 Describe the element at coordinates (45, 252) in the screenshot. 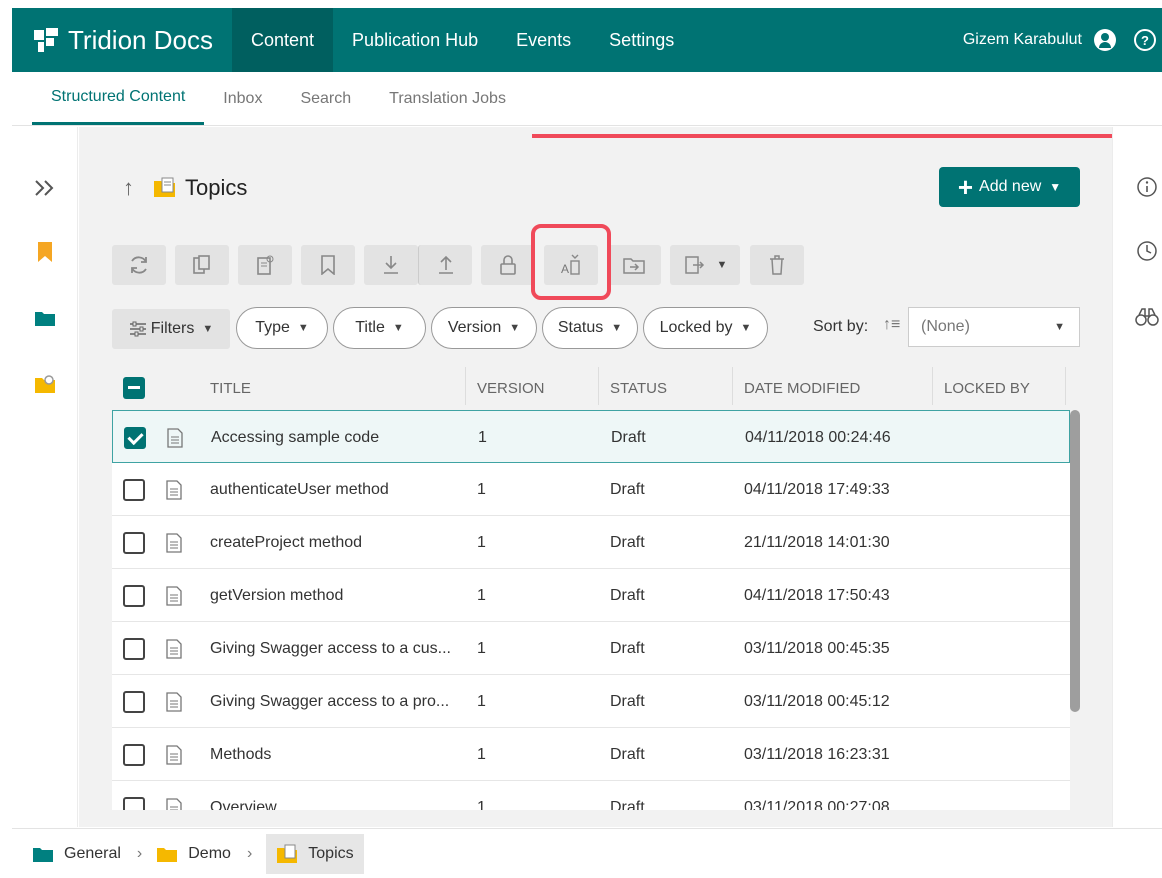

I see `bookmark-icon` at that location.